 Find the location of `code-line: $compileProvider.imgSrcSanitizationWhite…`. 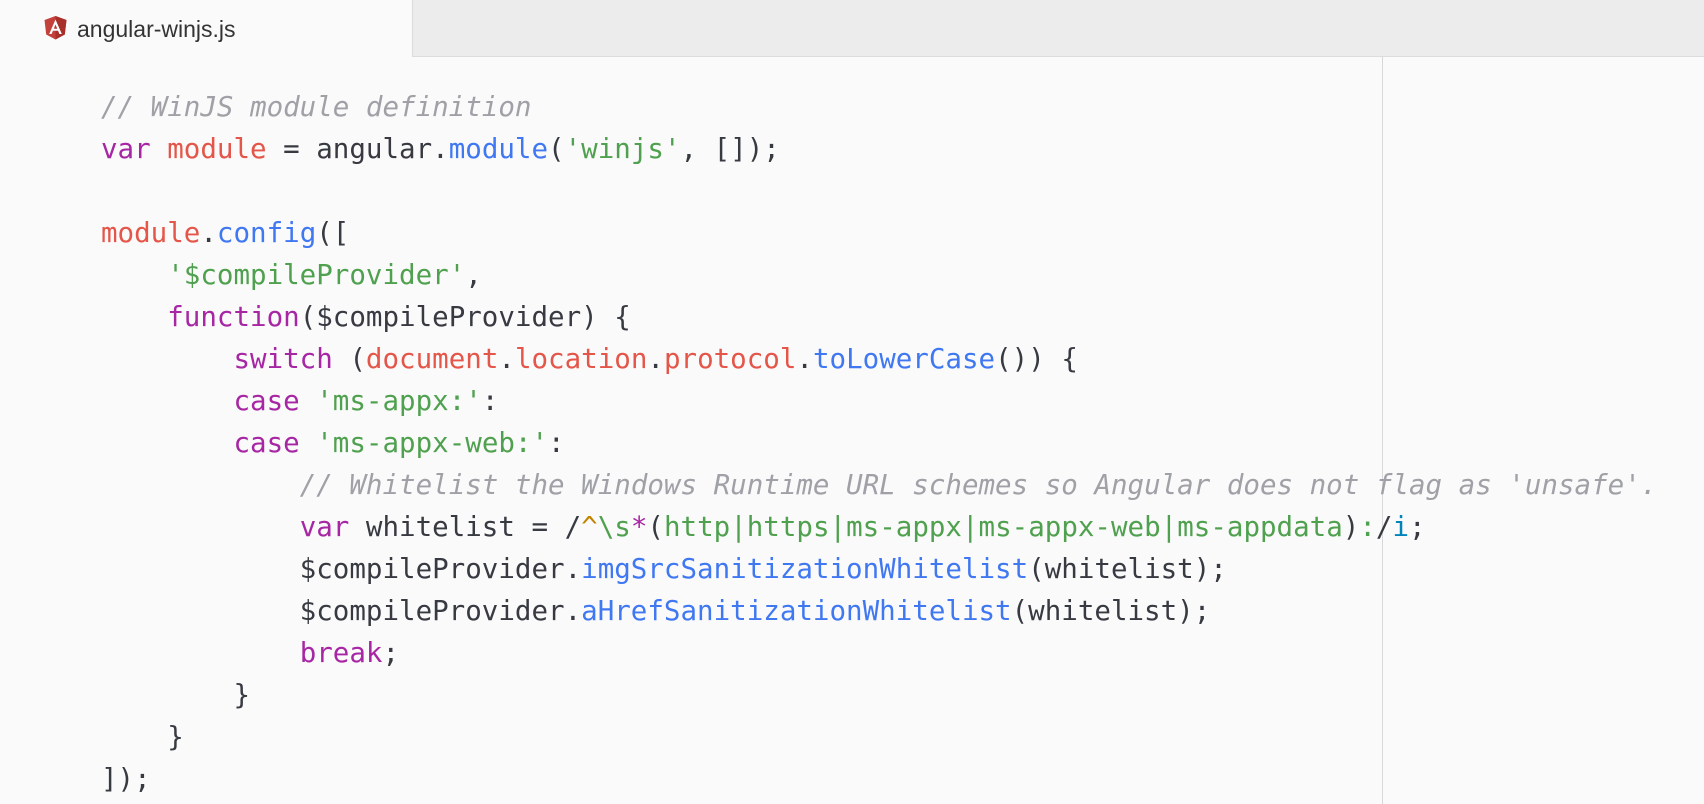

code-line: $compileProvider.imgSrcSanitizationWhite… is located at coordinates (879, 569).